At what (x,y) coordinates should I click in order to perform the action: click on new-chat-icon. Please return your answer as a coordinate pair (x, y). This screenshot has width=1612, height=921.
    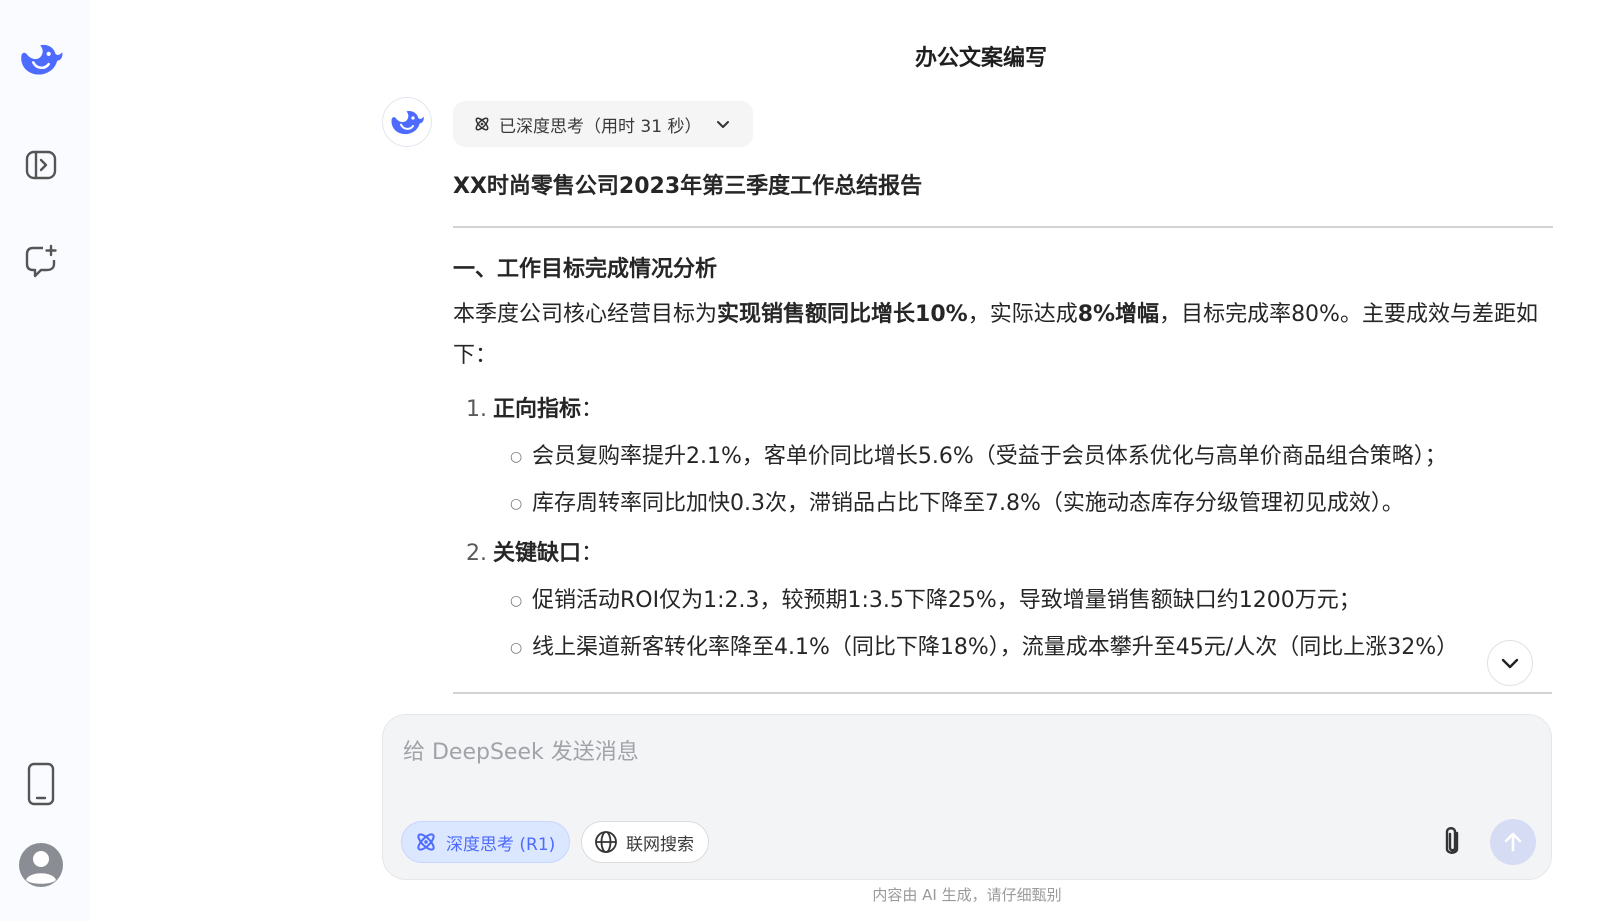
    Looking at the image, I should click on (41, 261).